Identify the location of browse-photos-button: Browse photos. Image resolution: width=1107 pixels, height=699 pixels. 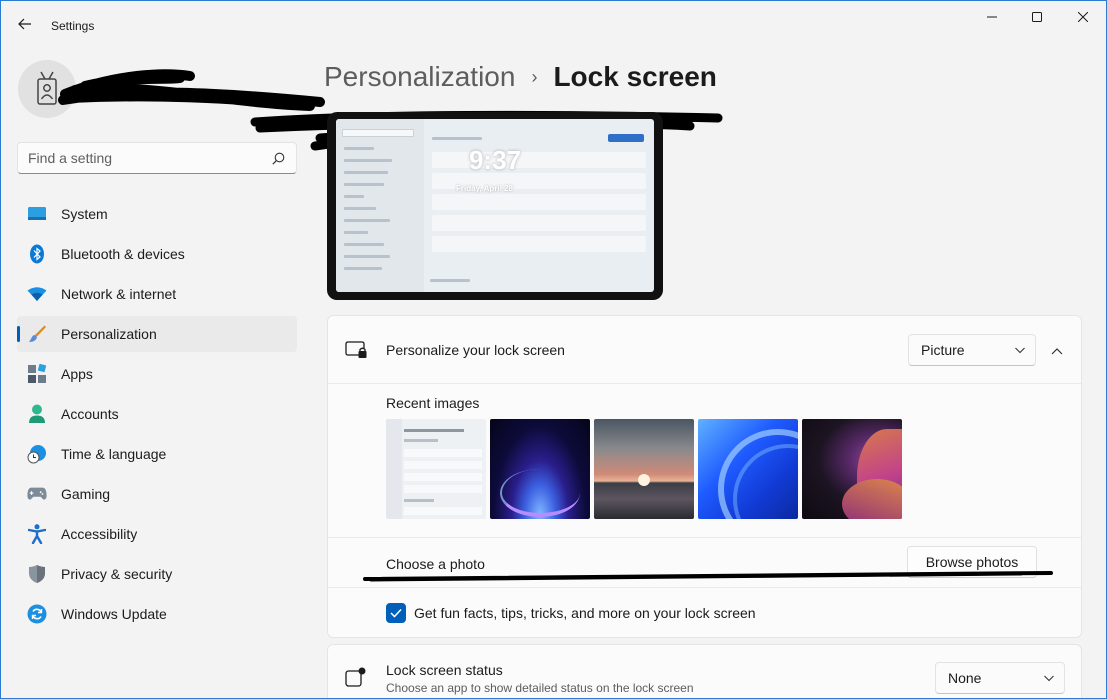
(972, 562).